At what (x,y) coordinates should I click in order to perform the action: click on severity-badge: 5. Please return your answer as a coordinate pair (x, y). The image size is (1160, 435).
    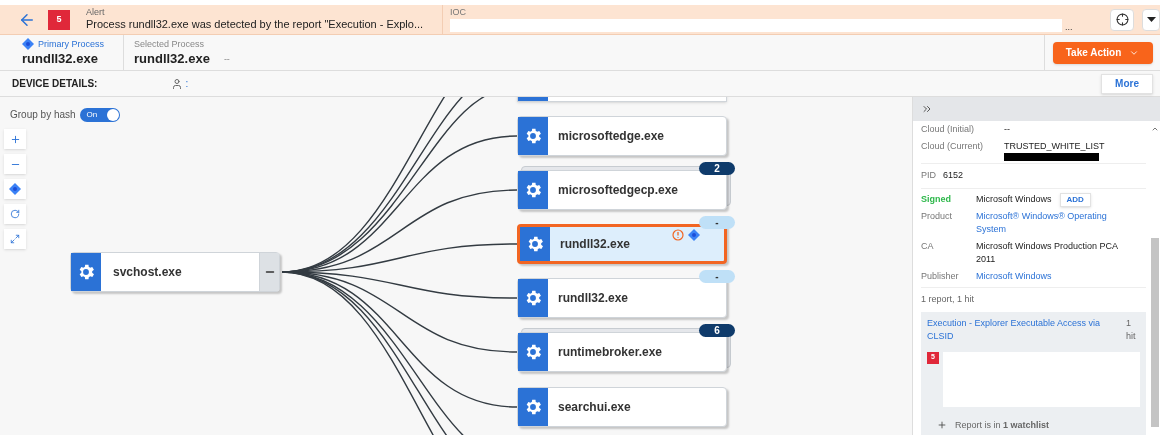
    Looking at the image, I should click on (59, 19).